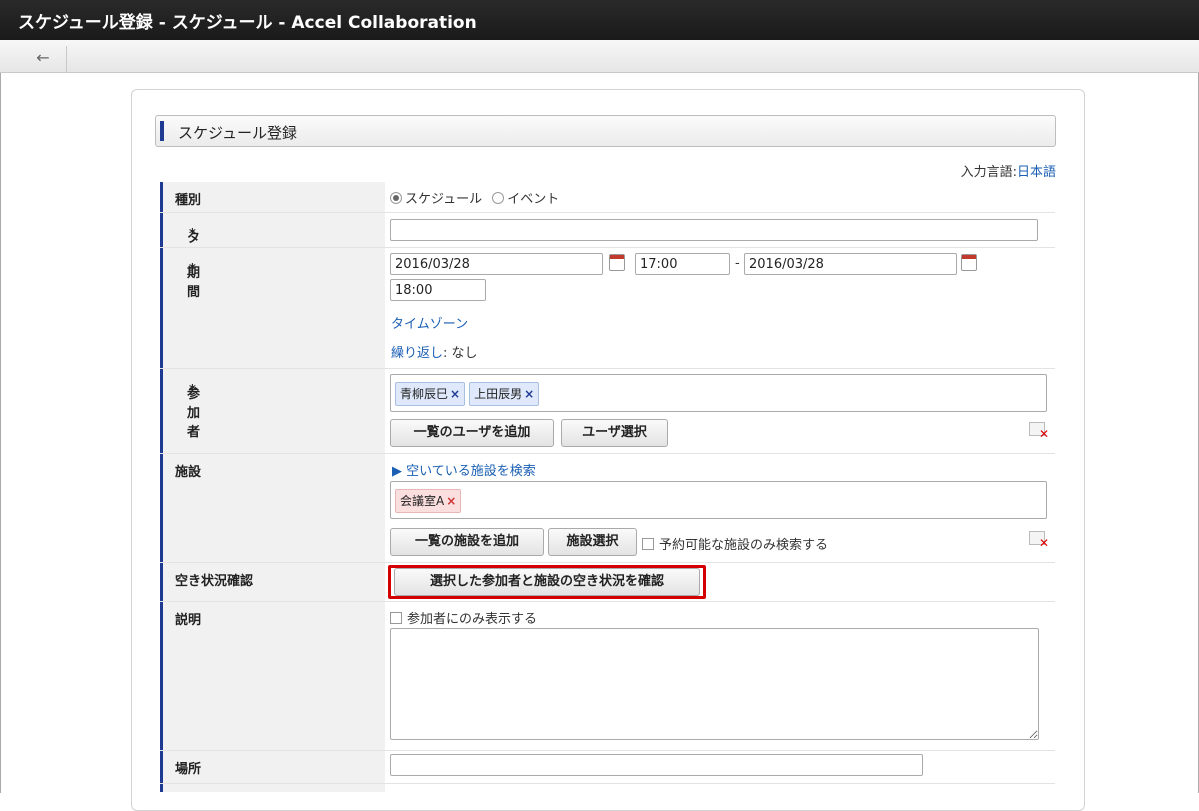  Describe the element at coordinates (272, 676) in the screenshot. I see `row-description-head: 説明` at that location.